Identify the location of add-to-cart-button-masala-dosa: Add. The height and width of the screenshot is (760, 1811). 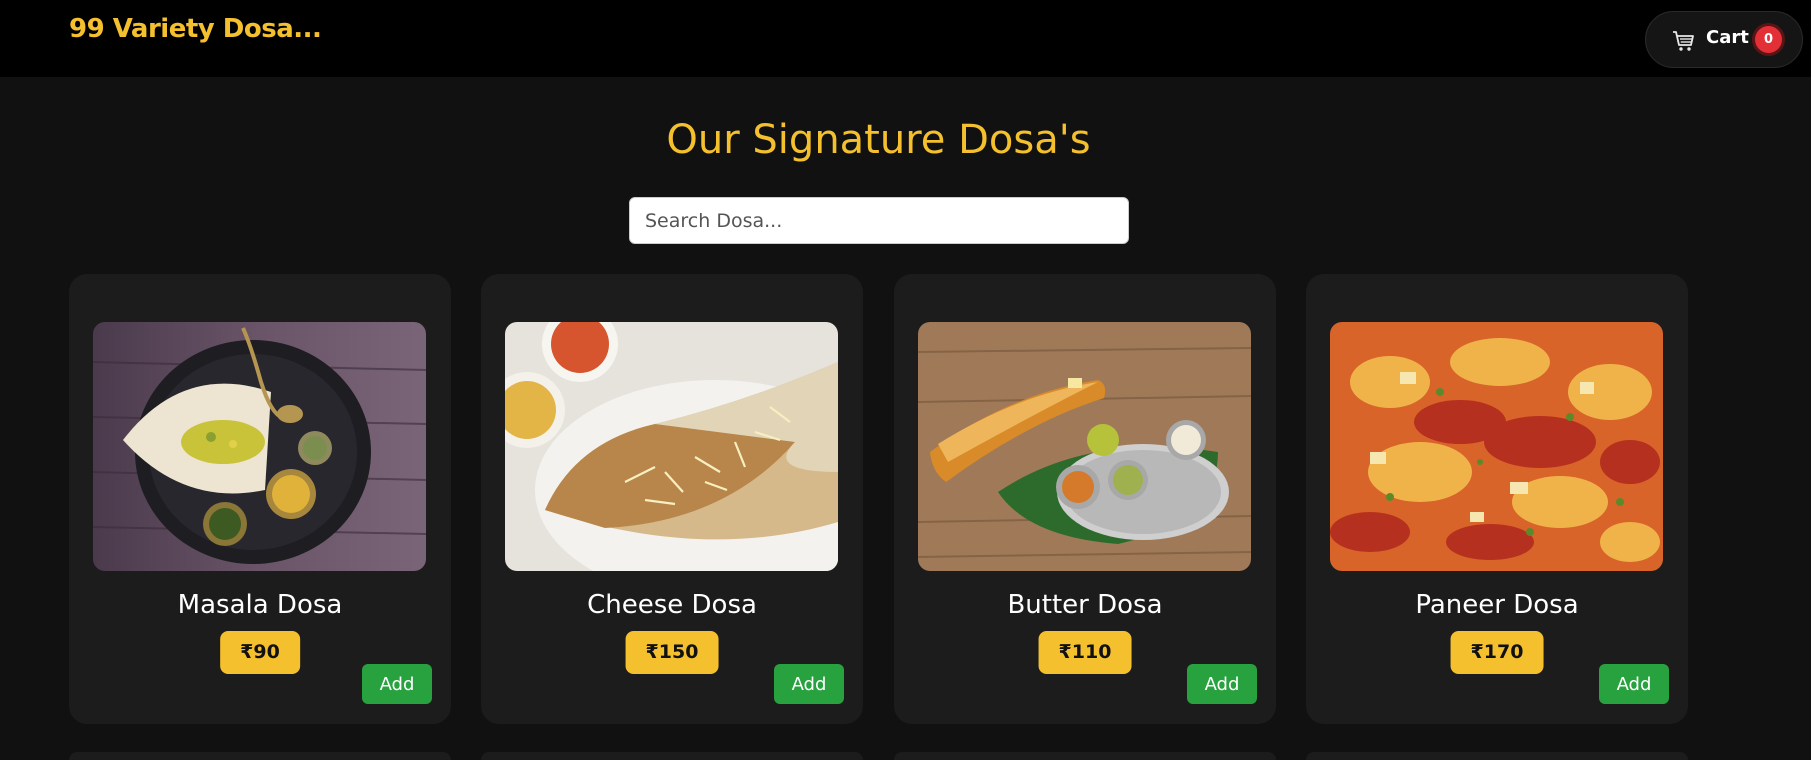
(397, 684).